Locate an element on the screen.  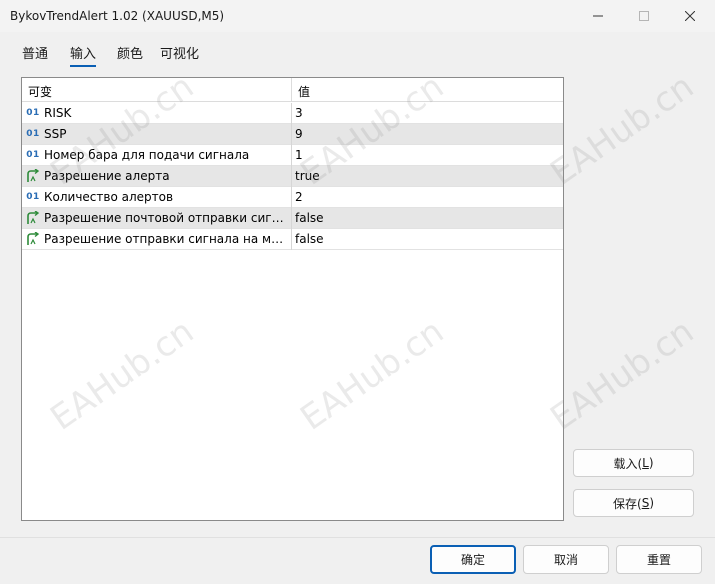
minimize-button is located at coordinates (598, 16).